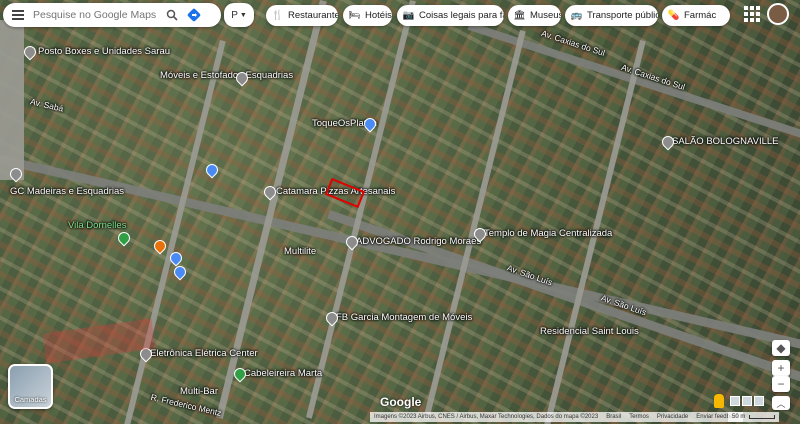 The image size is (800, 424). I want to click on place-label: Posto Boxes e Unidades Sarau, so click(104, 51).